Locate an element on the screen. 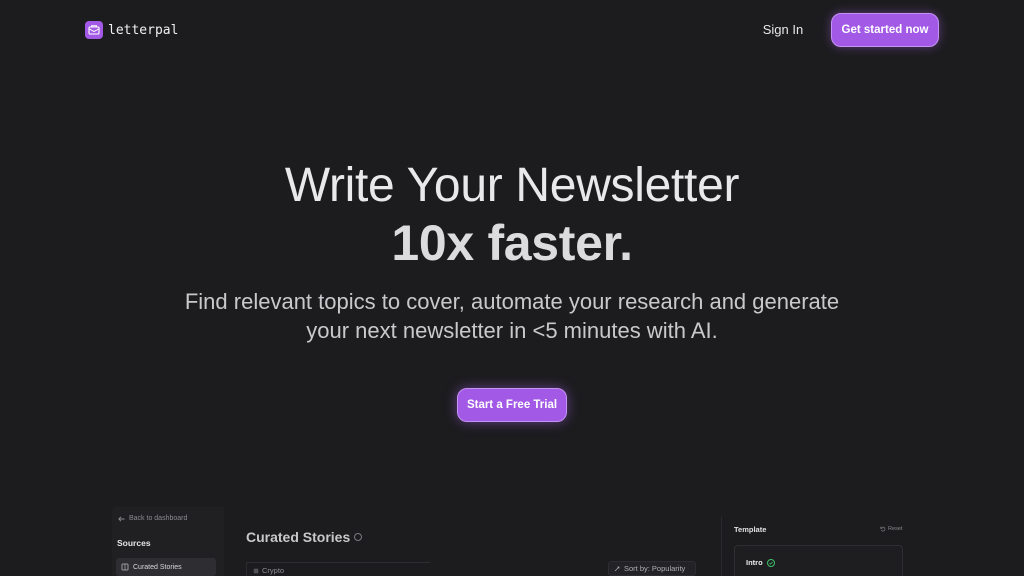 This screenshot has height=576, width=1024. get-started-button: Get started now is located at coordinates (885, 30).